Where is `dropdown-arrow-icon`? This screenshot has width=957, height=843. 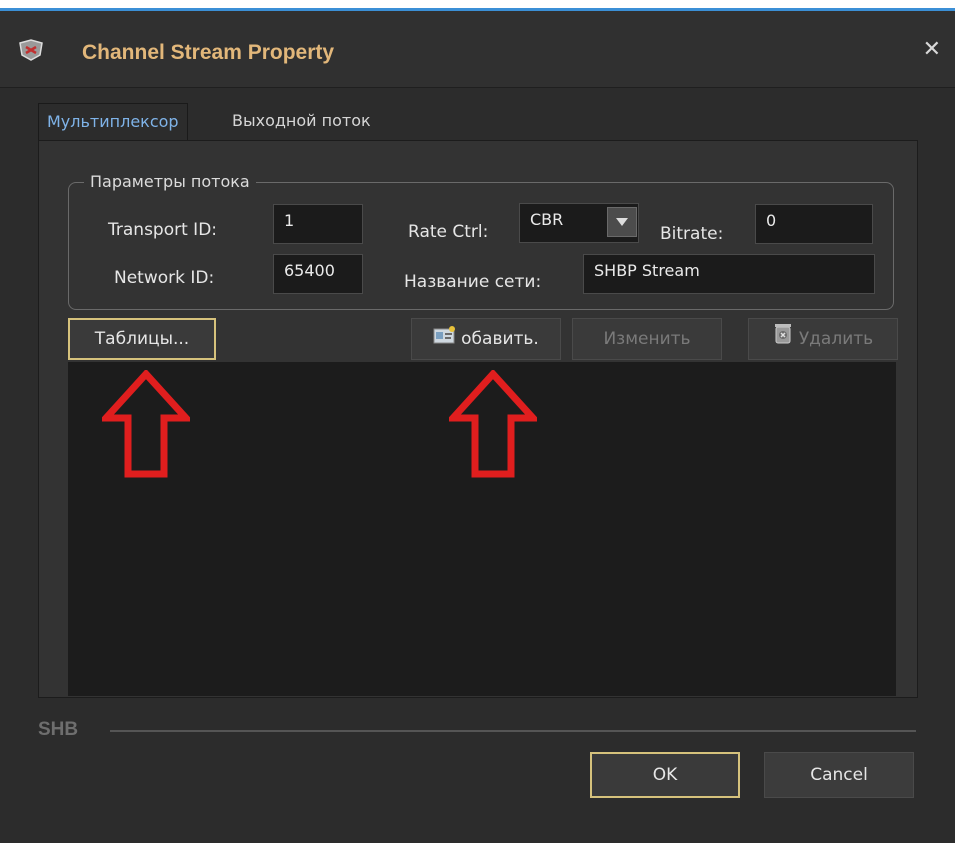 dropdown-arrow-icon is located at coordinates (622, 222).